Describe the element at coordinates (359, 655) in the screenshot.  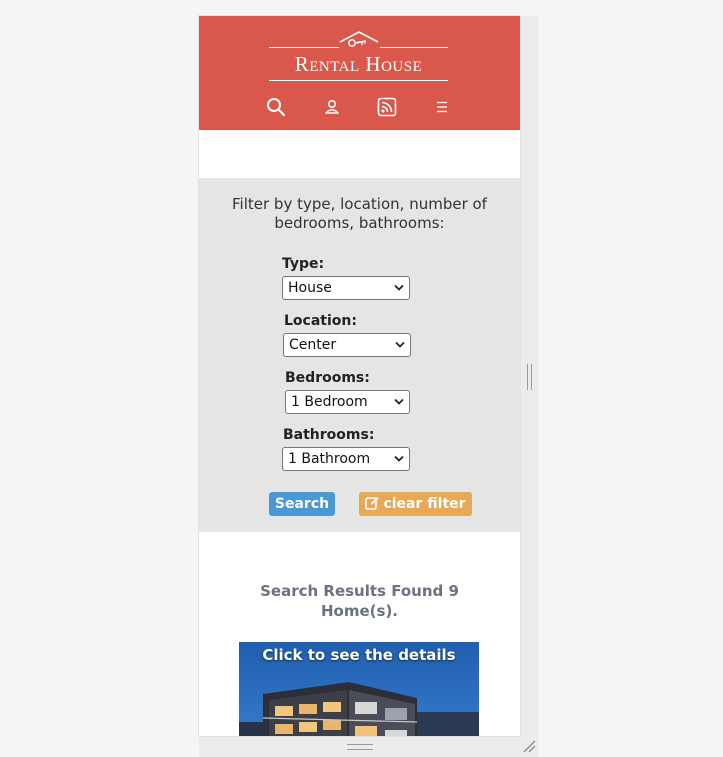
I see `card-caption: Click to see the details` at that location.